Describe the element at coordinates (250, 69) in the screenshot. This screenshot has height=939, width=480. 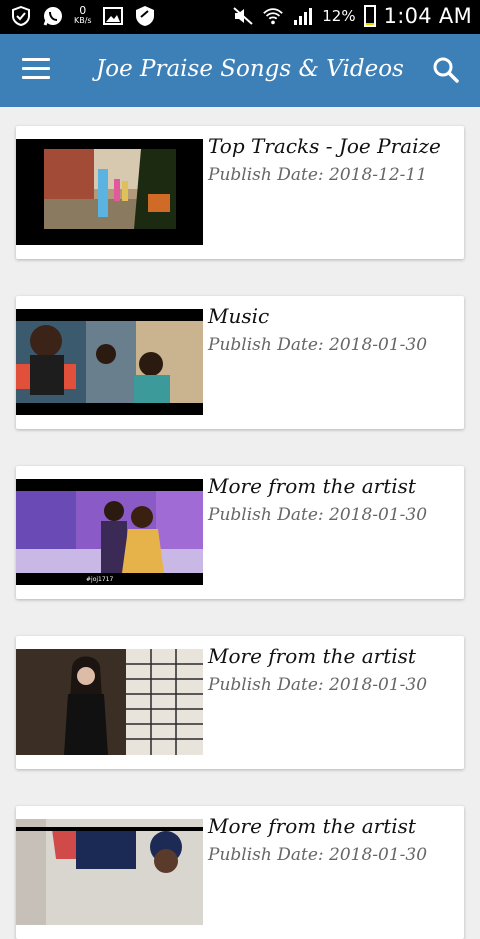
I see `app-title: Joe Praise Songs & Videos` at that location.